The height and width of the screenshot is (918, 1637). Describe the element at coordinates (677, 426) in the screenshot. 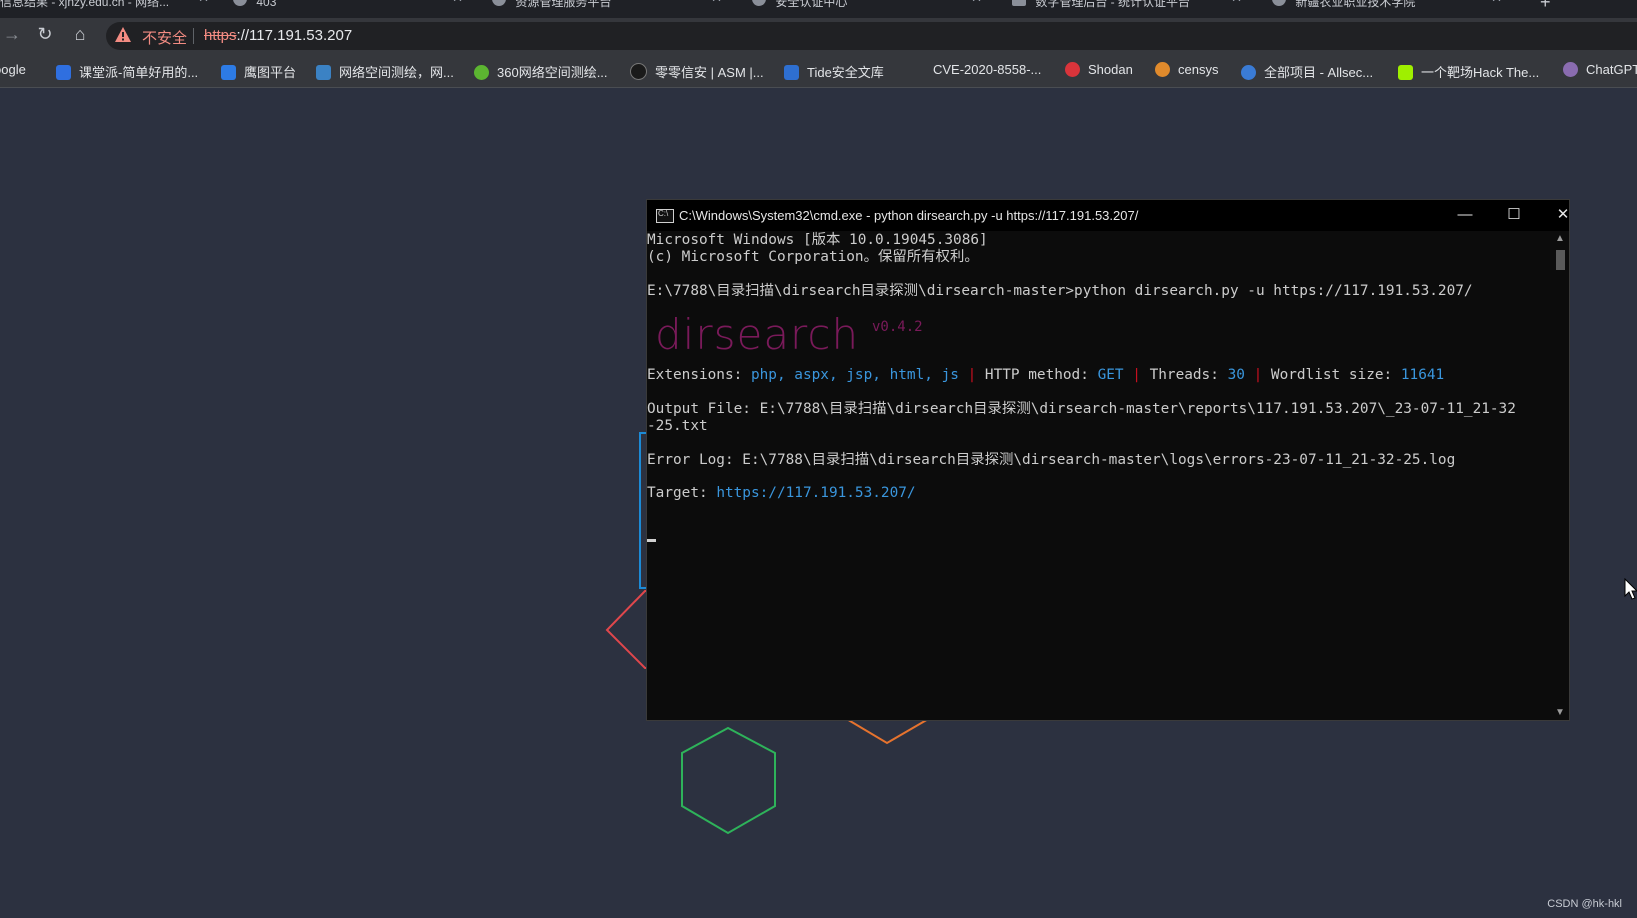

I see `output-file-line-cont: -25.txt` at that location.